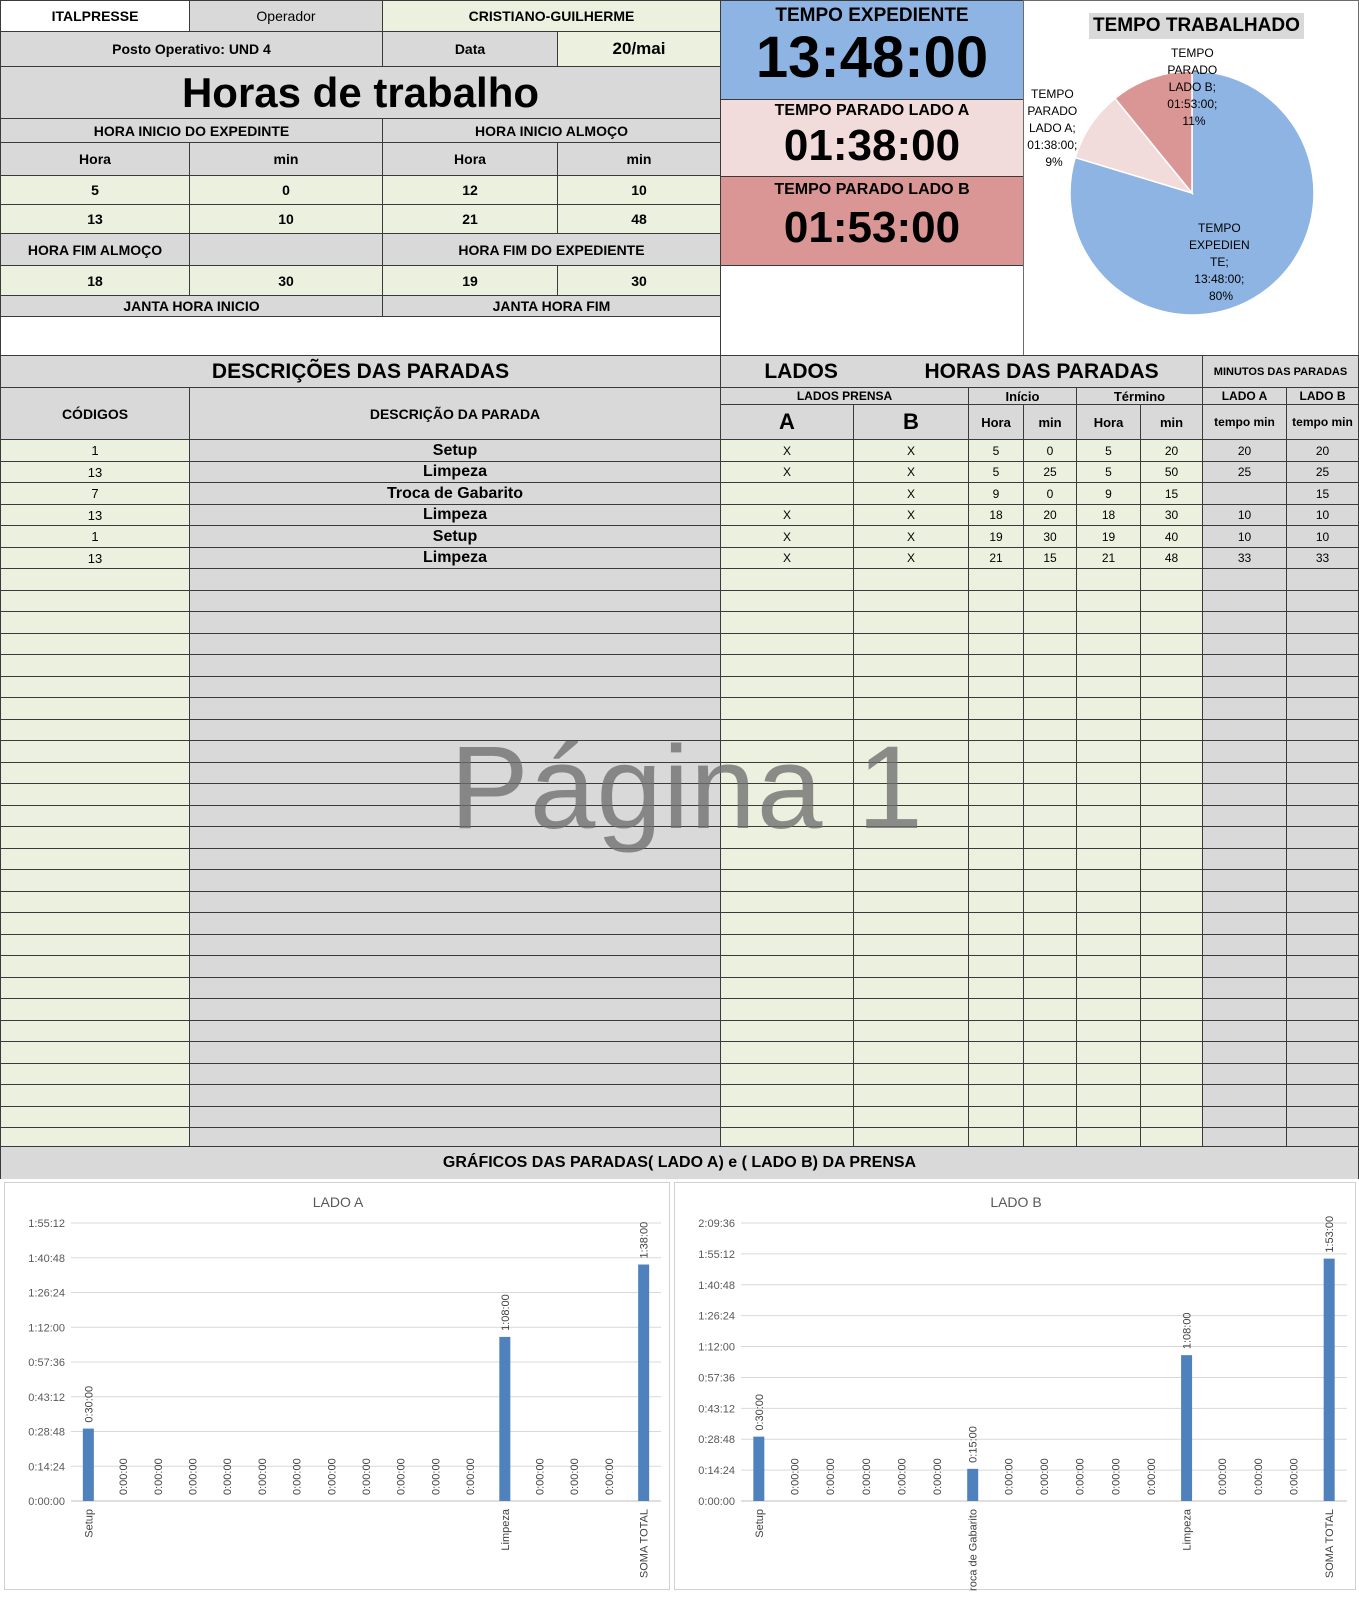 The height and width of the screenshot is (1600, 1359). I want to click on schedule-cell: 13, so click(95, 219).